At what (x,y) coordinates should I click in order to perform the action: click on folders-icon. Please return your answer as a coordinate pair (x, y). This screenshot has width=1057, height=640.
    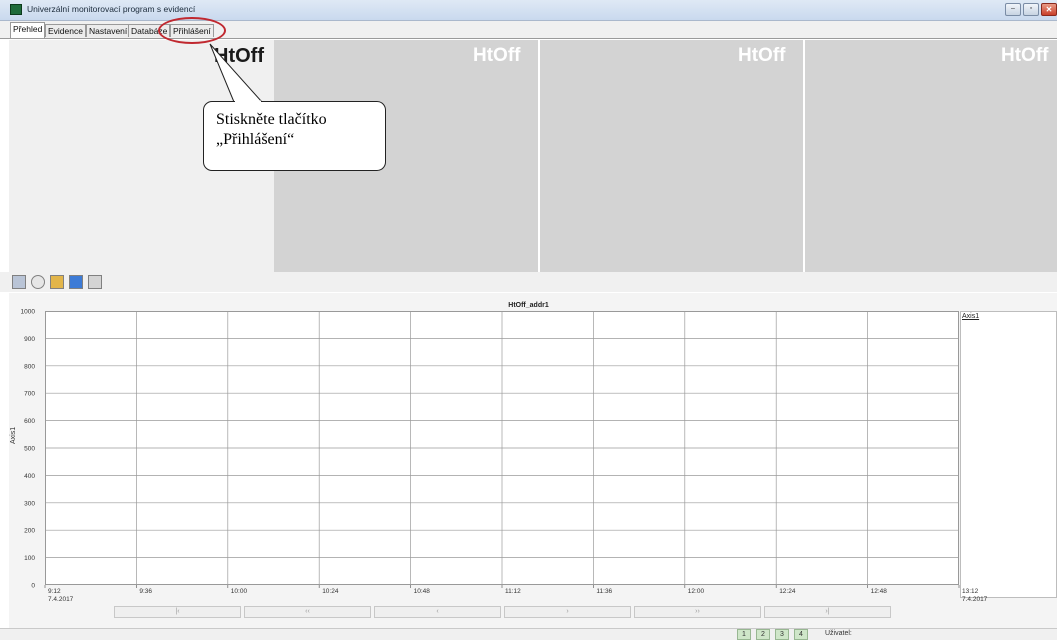
    Looking at the image, I should click on (57, 282).